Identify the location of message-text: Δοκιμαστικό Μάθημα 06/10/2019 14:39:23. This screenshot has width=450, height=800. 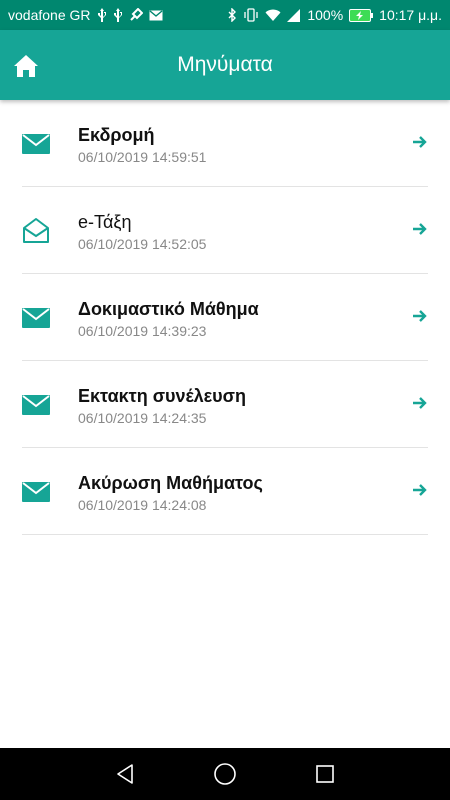
(168, 318).